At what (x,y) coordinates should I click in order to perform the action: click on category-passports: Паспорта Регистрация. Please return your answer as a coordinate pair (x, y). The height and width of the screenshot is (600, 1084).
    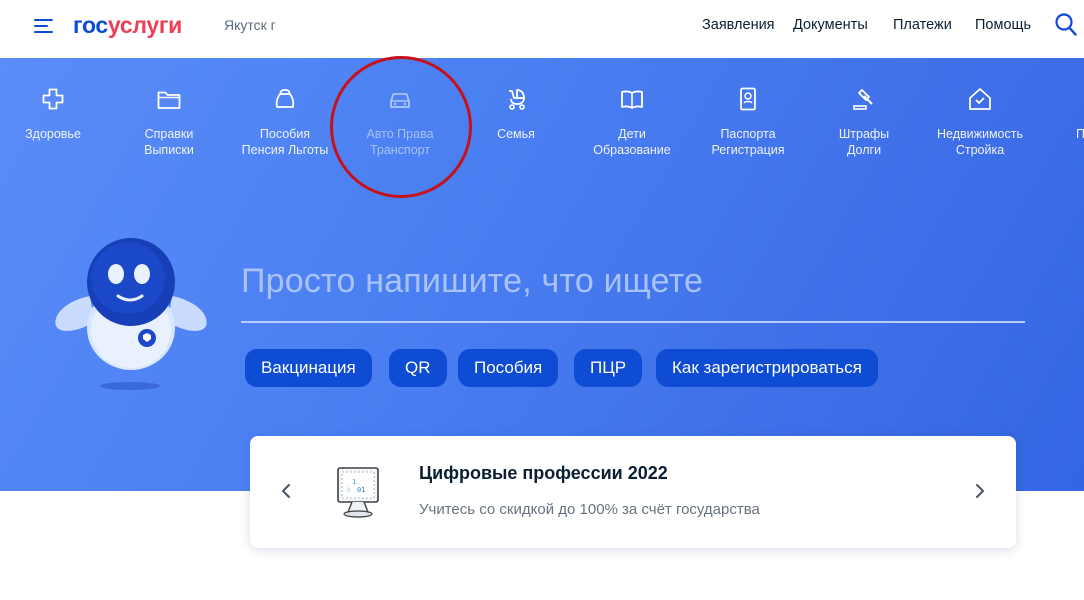
    Looking at the image, I should click on (748, 122).